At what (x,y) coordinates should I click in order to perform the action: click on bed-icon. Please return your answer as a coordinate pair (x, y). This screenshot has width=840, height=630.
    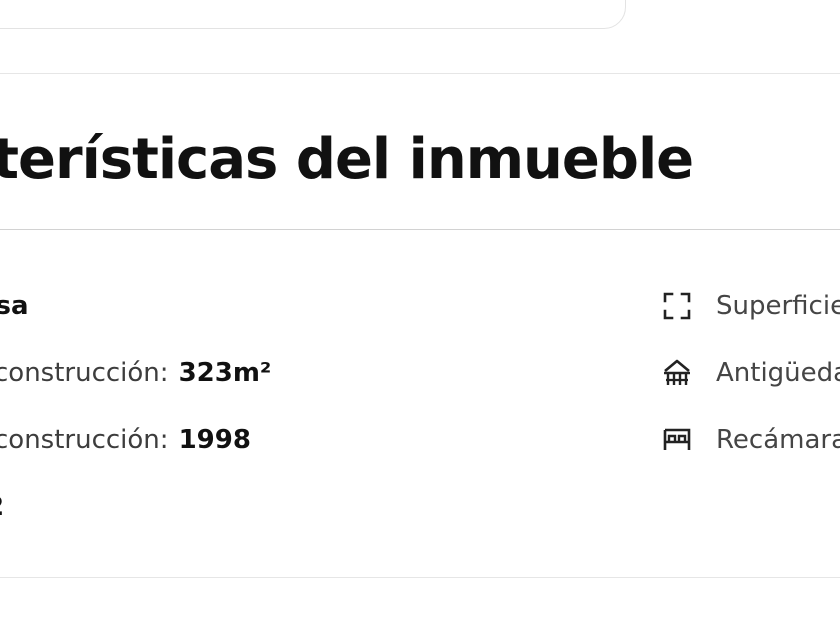
    Looking at the image, I should click on (677, 440).